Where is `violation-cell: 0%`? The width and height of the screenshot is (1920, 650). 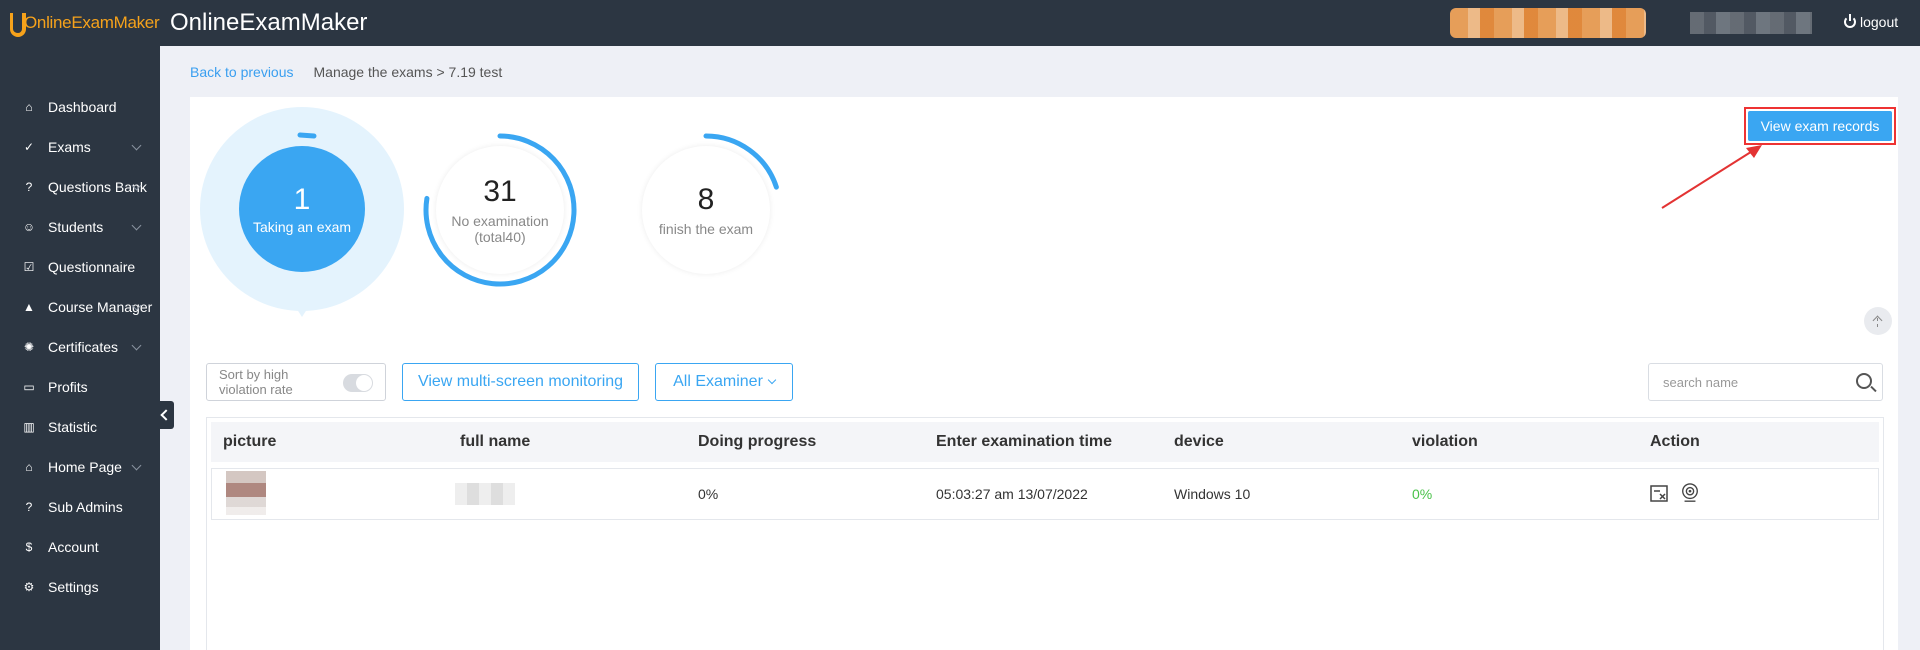 violation-cell: 0% is located at coordinates (1422, 494).